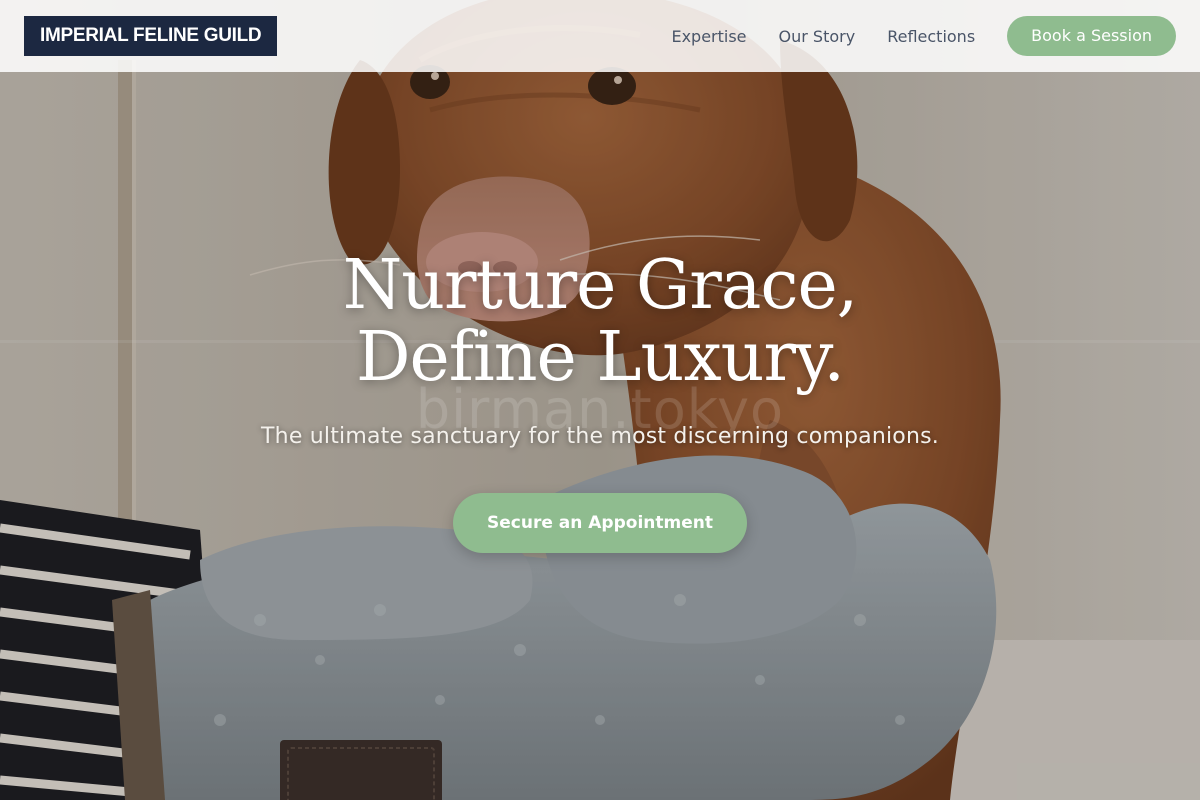  What do you see at coordinates (600, 523) in the screenshot?
I see `secure-appointment-button: Secure an Appointment` at bounding box center [600, 523].